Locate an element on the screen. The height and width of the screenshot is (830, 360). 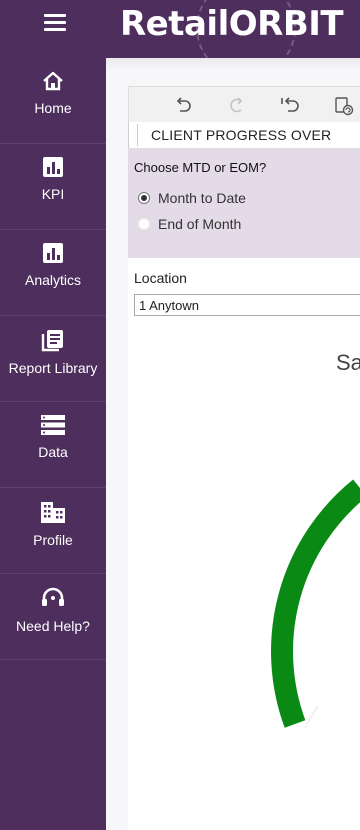
sidebar-item-data: Data is located at coordinates (53, 445).